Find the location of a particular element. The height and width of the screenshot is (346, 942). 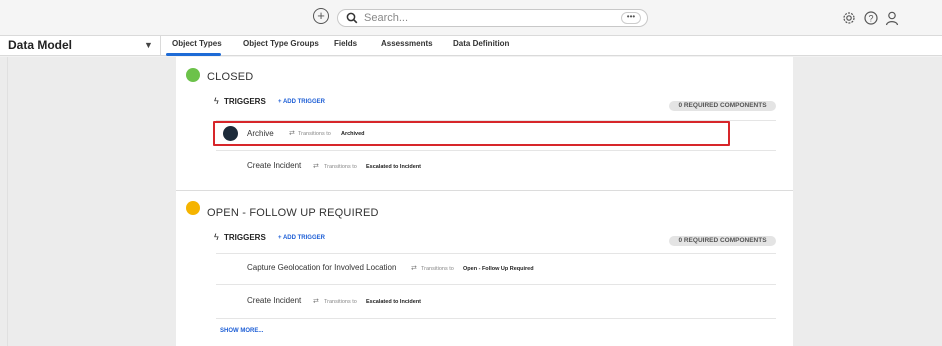

state-title: OPEN - FOLLOW UP REQUIRED is located at coordinates (293, 213).